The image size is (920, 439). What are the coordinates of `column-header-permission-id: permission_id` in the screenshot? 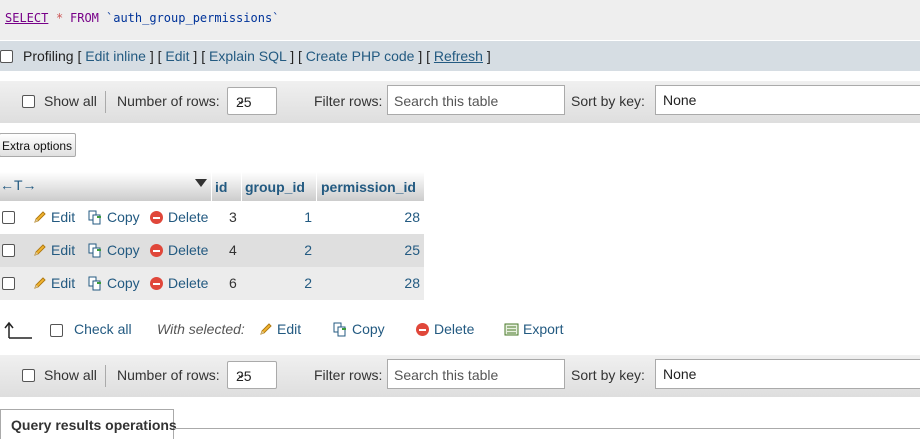 It's located at (368, 187).